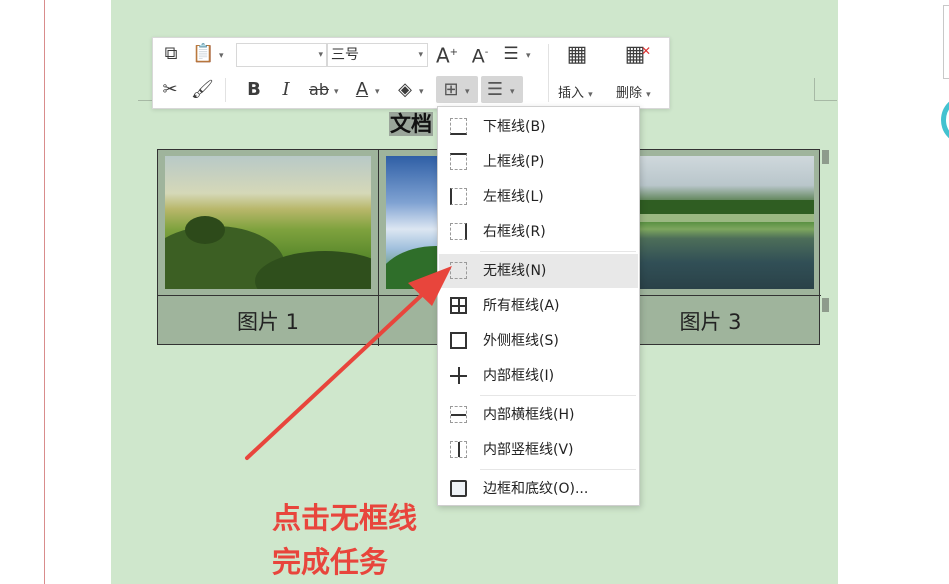 The width and height of the screenshot is (949, 584). What do you see at coordinates (330, 562) in the screenshot?
I see `annotation-text-line2: 完成任务` at bounding box center [330, 562].